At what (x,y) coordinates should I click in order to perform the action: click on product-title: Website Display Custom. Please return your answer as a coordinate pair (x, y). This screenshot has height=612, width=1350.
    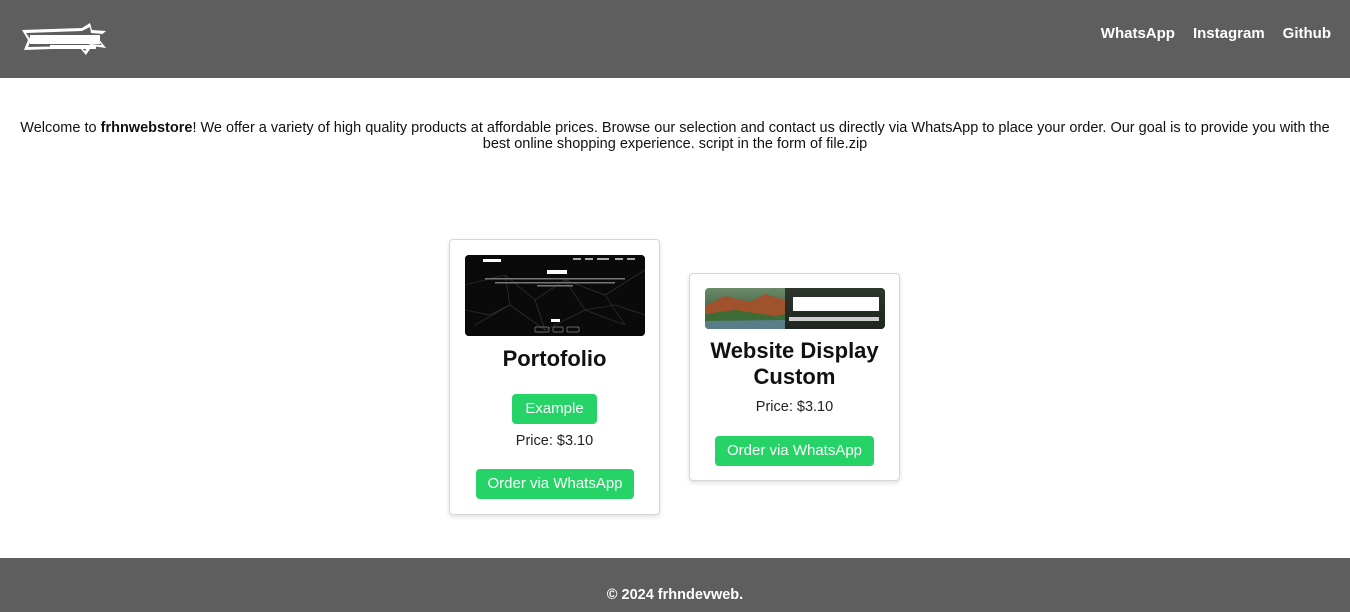
    Looking at the image, I should click on (794, 363).